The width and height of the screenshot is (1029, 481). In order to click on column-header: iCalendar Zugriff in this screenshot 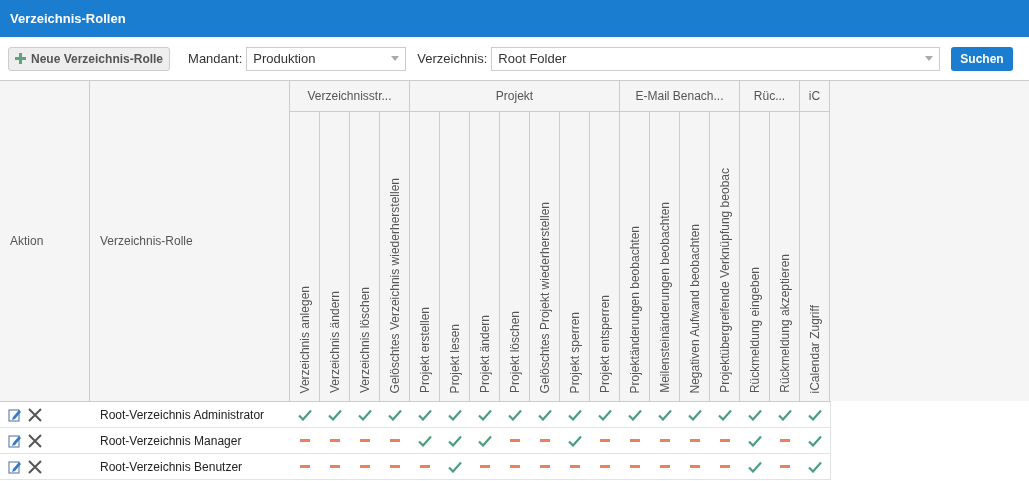, I will do `click(814, 348)`.